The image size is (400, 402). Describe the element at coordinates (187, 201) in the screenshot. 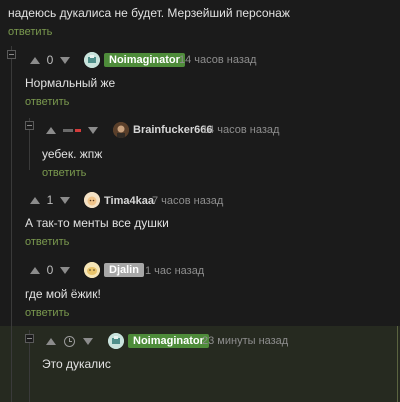

I see `comment-time: 7 часов назад` at that location.